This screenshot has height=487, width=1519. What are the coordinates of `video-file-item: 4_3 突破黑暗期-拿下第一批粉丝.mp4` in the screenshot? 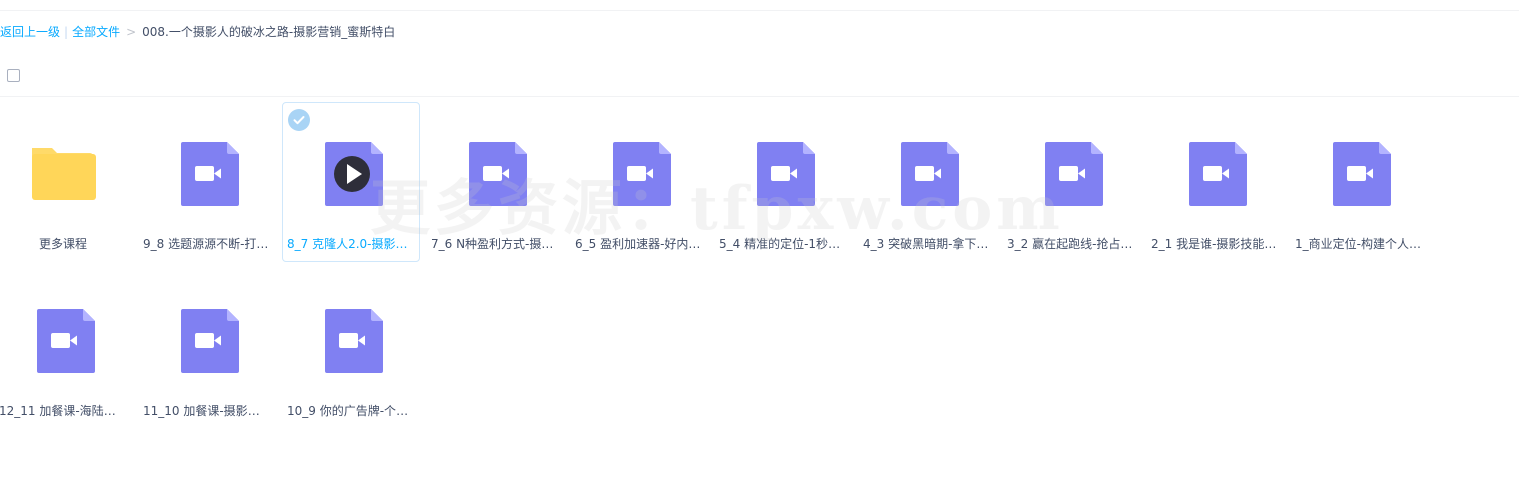 It's located at (927, 182).